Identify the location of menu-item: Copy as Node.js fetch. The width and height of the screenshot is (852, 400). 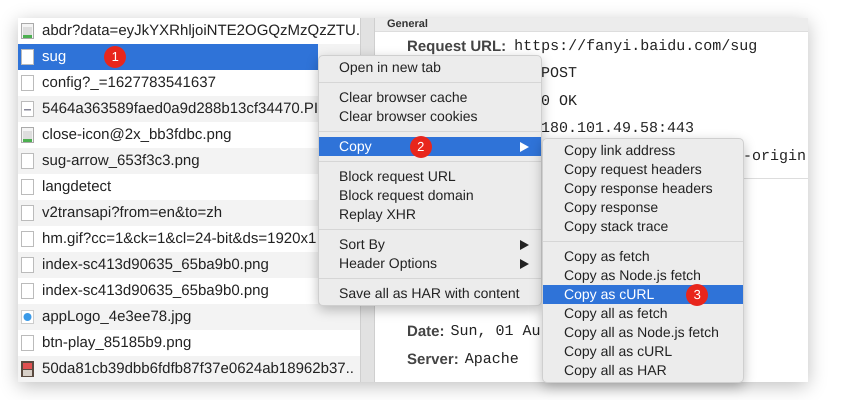
(643, 275).